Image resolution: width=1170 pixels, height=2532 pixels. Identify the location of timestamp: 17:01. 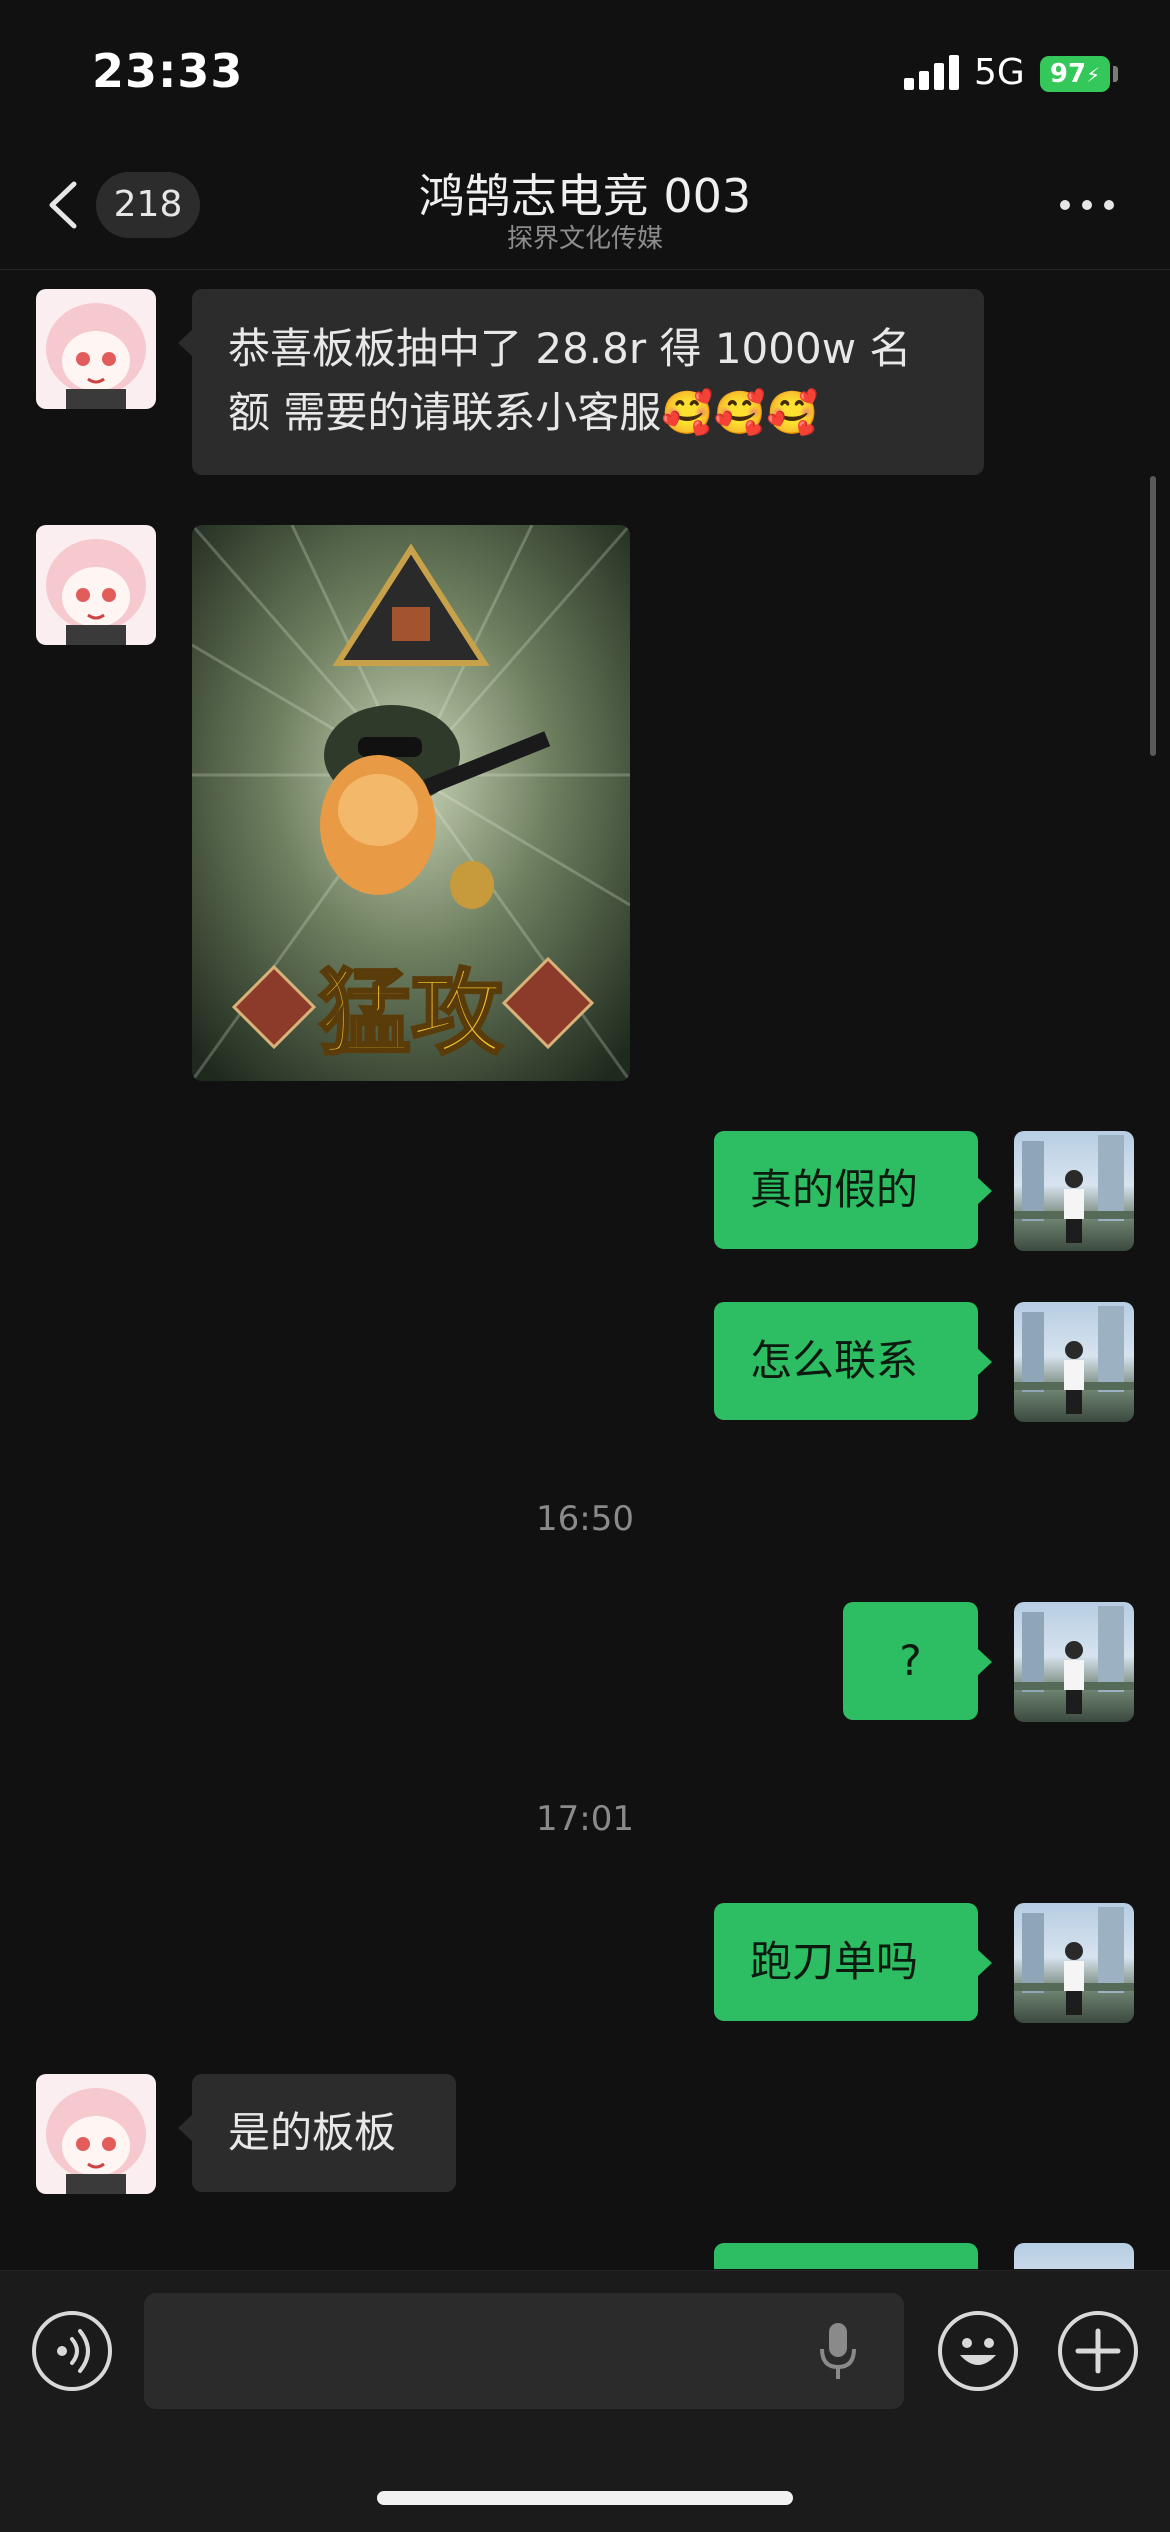
(585, 1819).